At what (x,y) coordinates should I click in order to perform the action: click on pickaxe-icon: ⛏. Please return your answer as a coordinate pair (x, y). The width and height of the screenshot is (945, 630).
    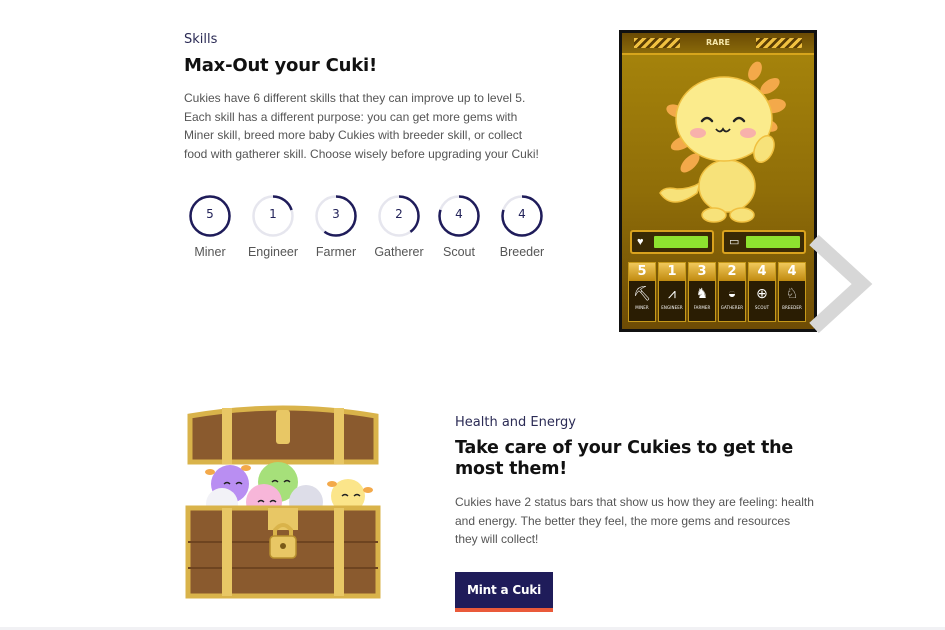
    Looking at the image, I should click on (642, 293).